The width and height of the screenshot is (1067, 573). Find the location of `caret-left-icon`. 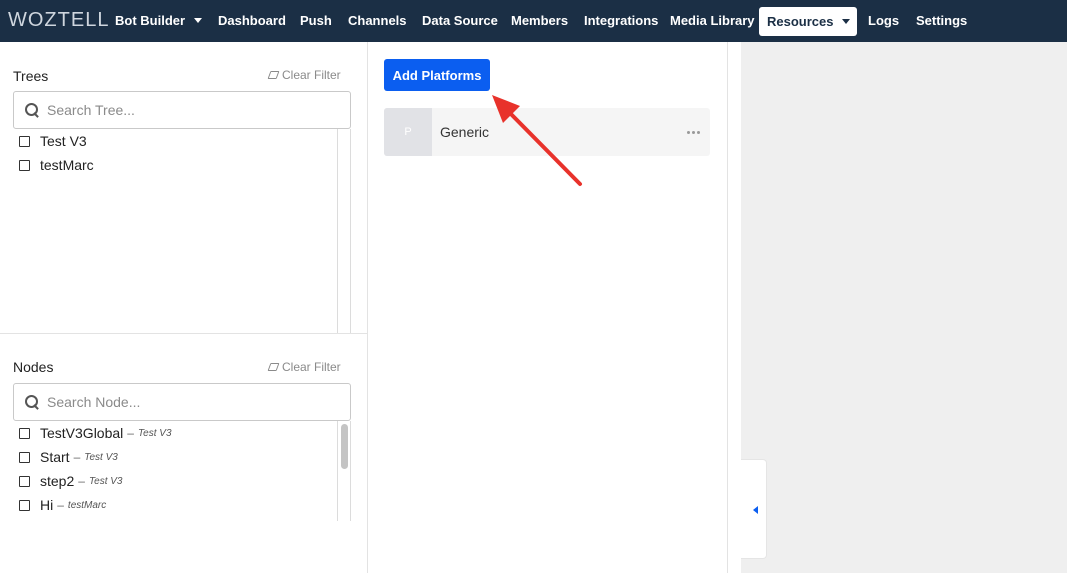

caret-left-icon is located at coordinates (755, 510).